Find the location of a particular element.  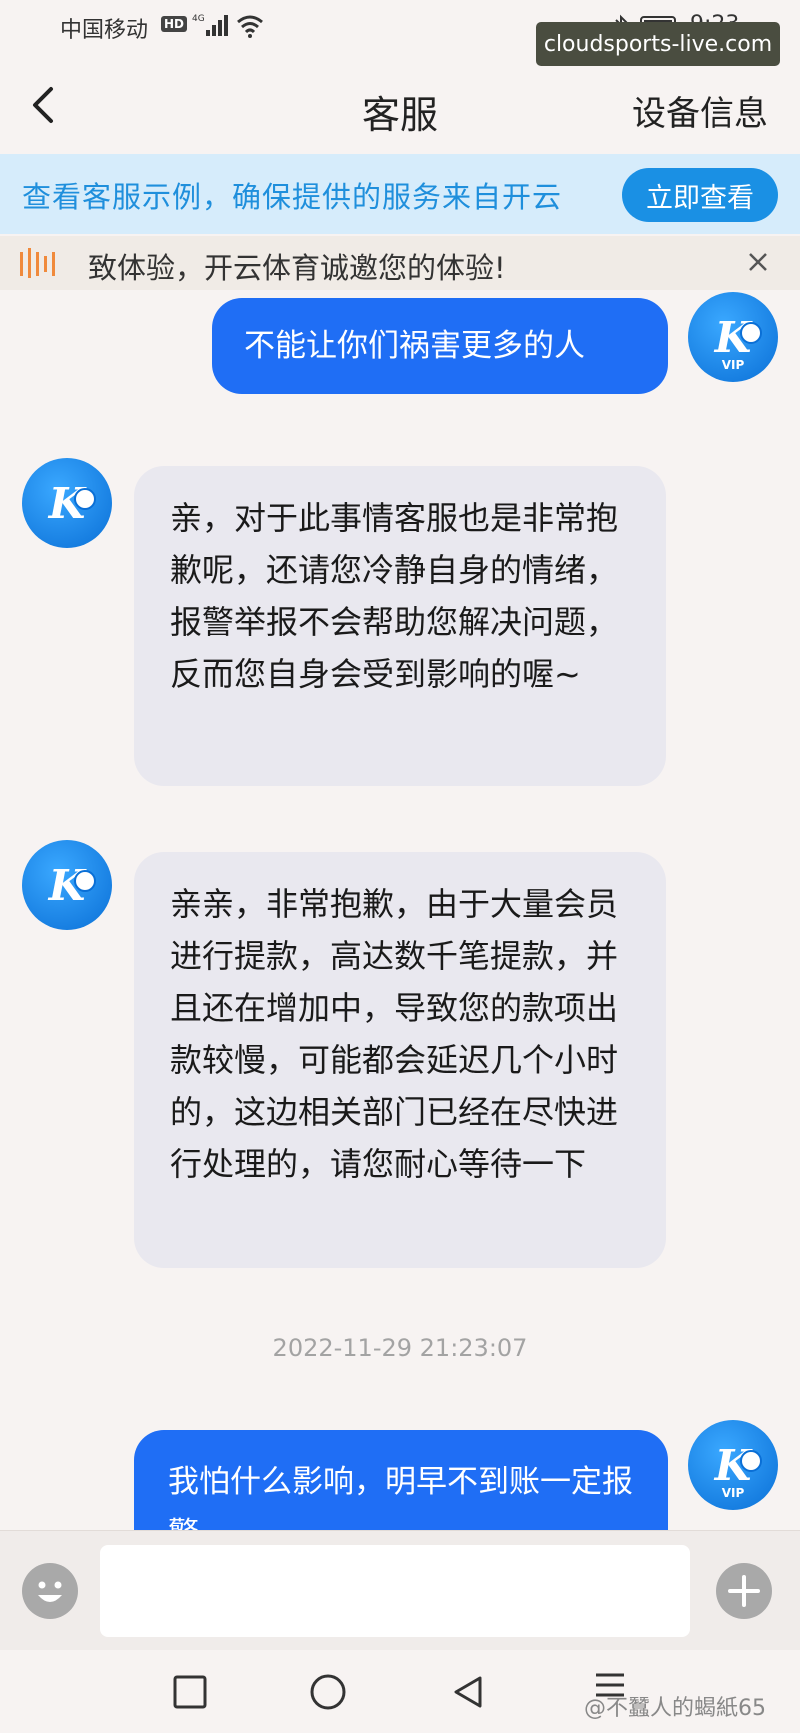

system-navigation-bar: @不蠶人的蝎紙65 is located at coordinates (400, 1691).